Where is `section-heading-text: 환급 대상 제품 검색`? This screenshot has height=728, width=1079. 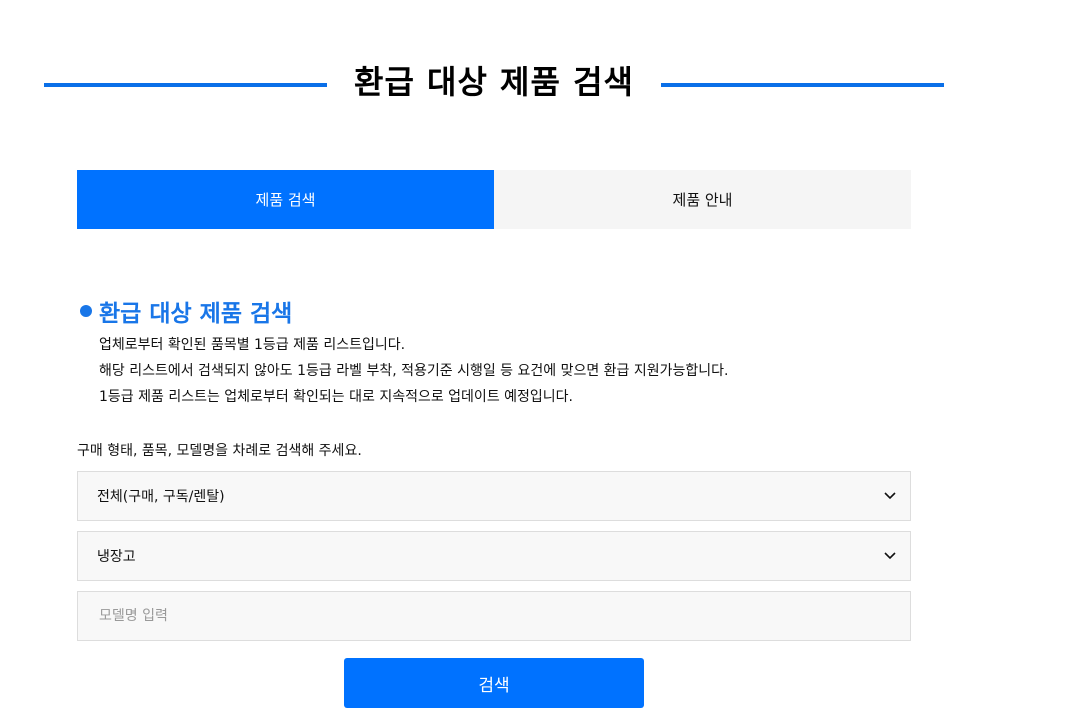 section-heading-text: 환급 대상 제품 검색 is located at coordinates (196, 314).